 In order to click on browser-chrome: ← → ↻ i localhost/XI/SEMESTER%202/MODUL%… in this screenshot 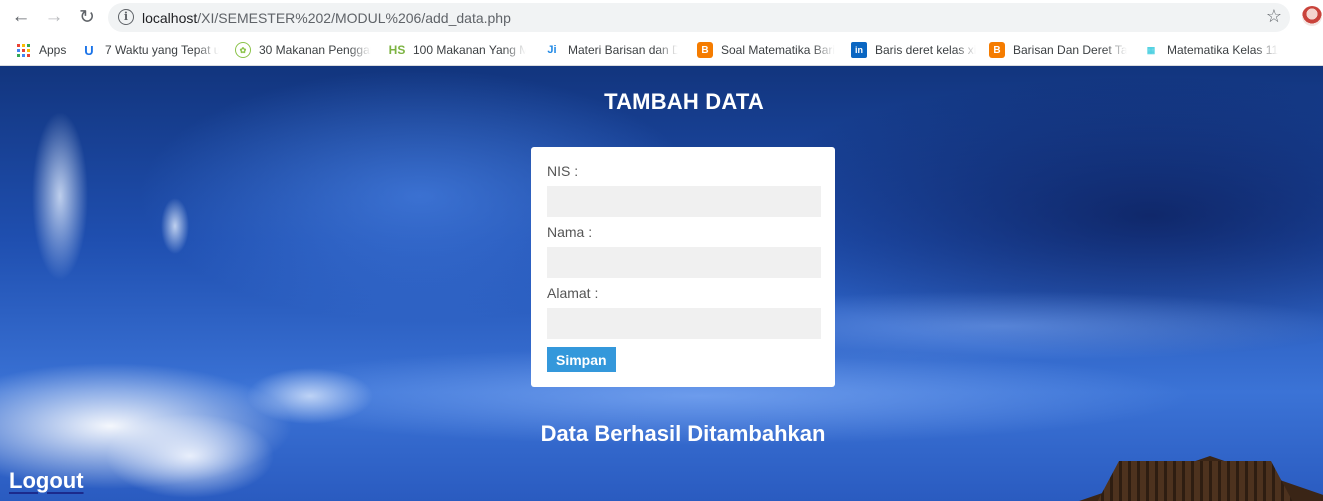, I will do `click(661, 33)`.